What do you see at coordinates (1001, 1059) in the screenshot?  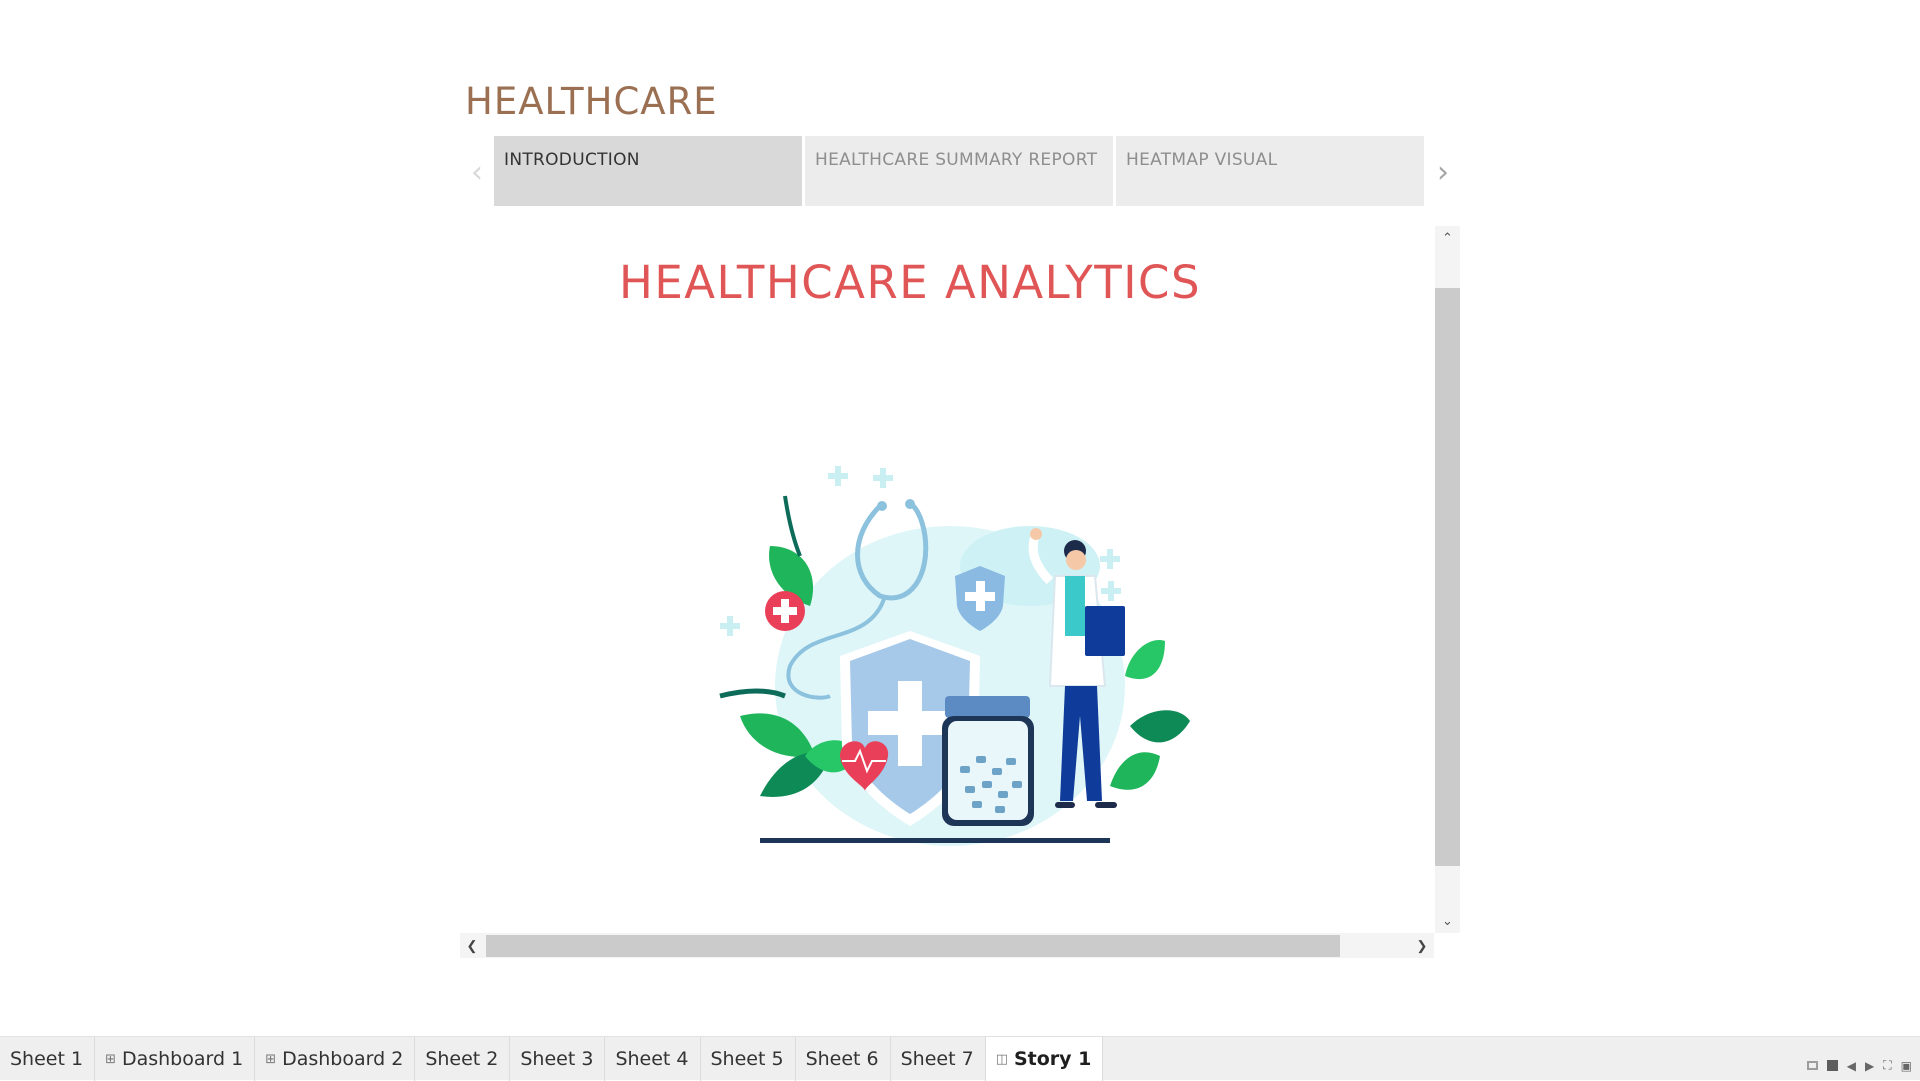 I see `story-icon: ◫` at bounding box center [1001, 1059].